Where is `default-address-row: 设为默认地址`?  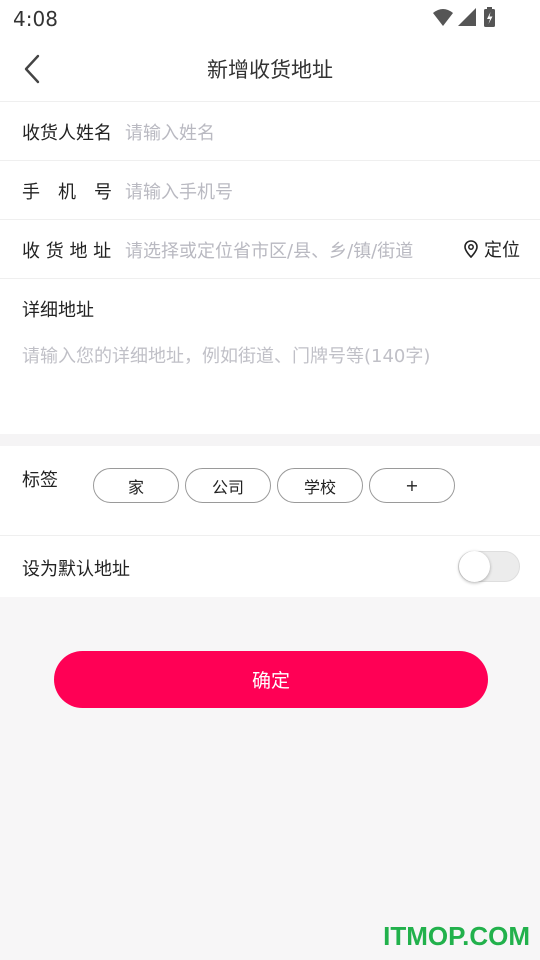 default-address-row: 设为默认地址 is located at coordinates (270, 566).